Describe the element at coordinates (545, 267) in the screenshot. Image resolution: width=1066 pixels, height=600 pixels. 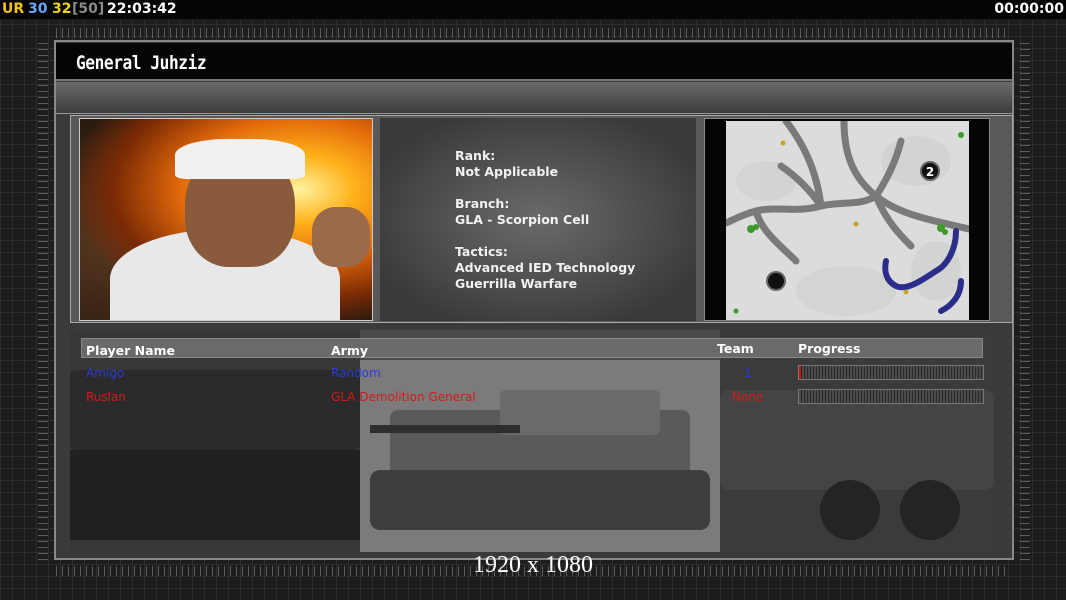
I see `tactic-item: Advanced IED Technology` at that location.